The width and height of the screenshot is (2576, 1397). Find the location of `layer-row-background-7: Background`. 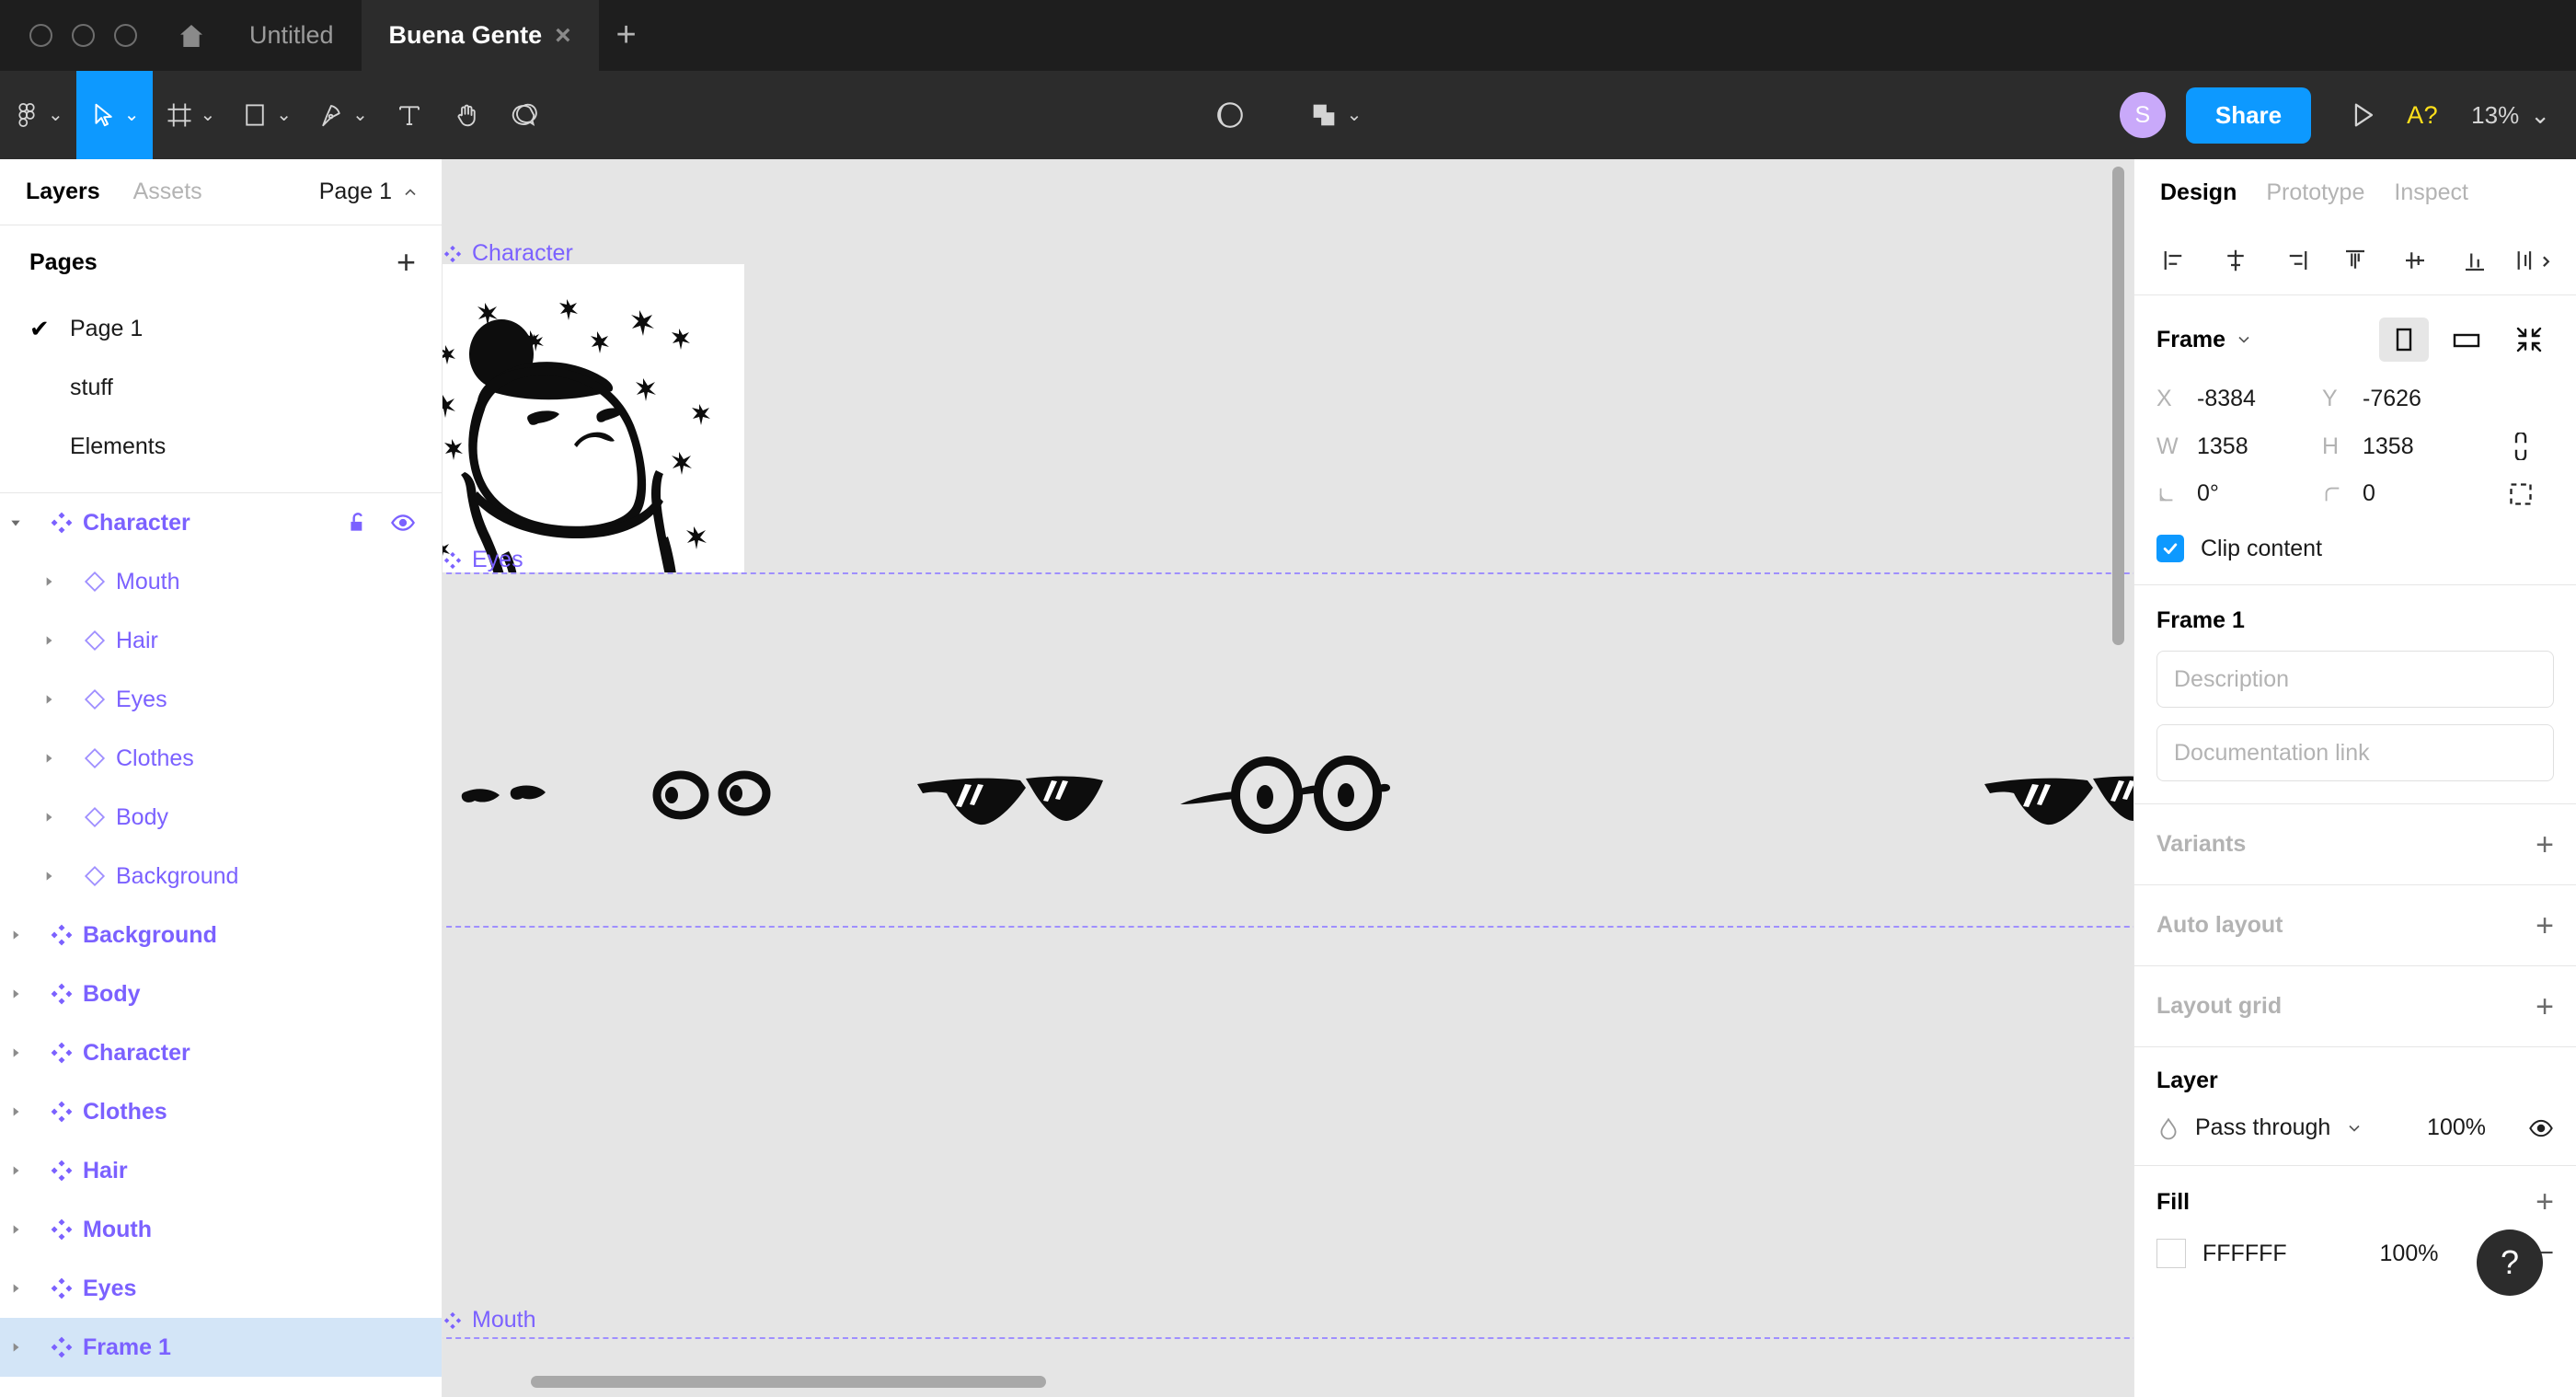

layer-row-background-7: Background is located at coordinates (221, 935).